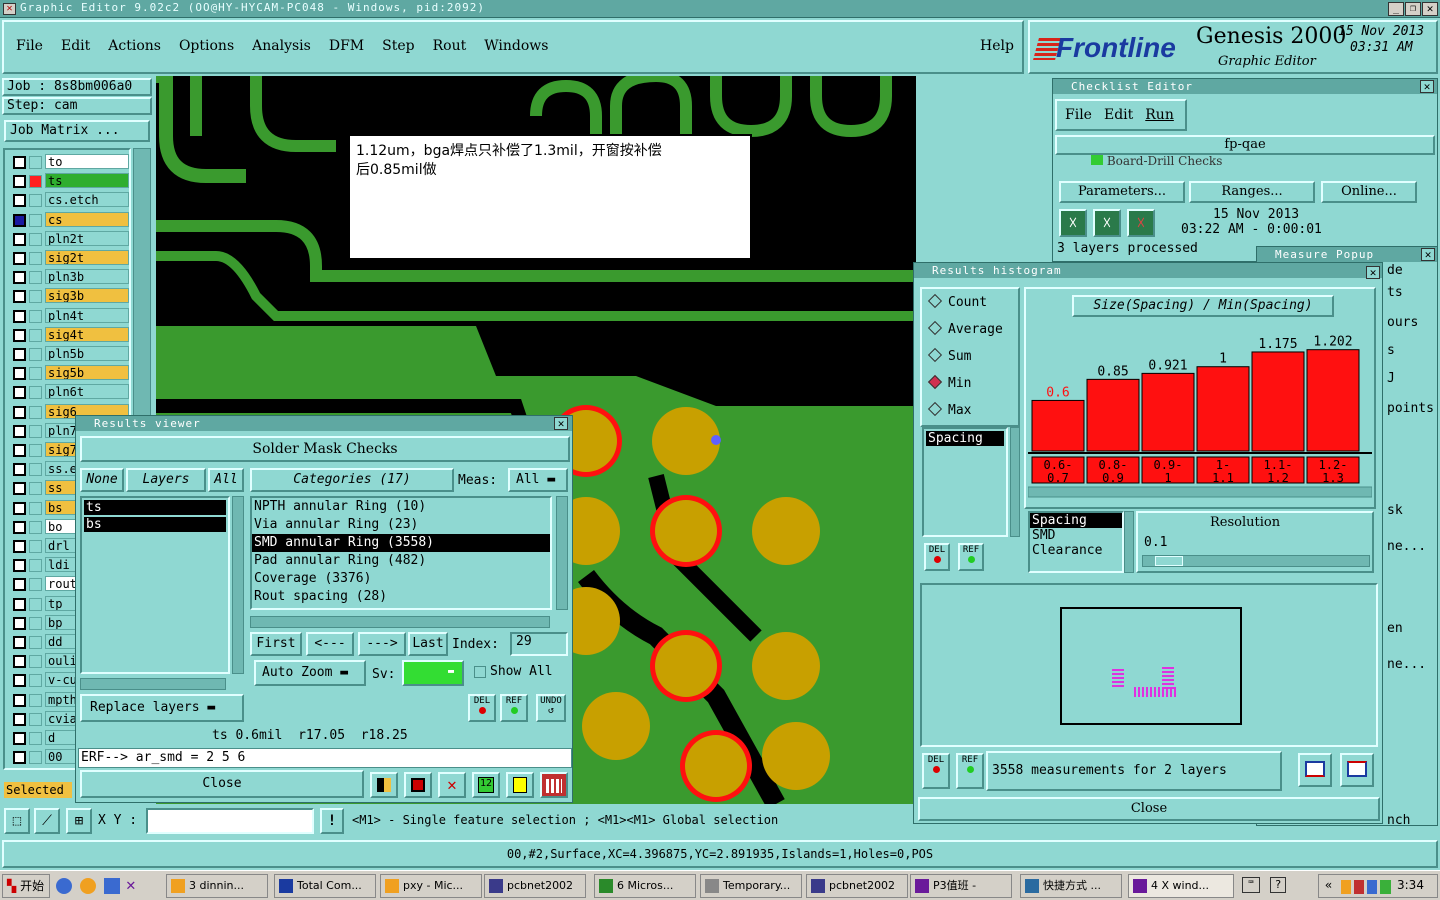 The height and width of the screenshot is (900, 1440). What do you see at coordinates (71, 316) in the screenshot?
I see `layer-row: pln4t` at bounding box center [71, 316].